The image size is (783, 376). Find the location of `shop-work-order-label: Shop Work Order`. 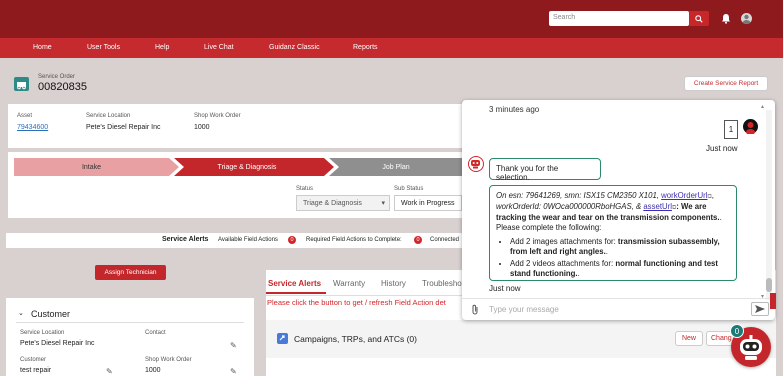

shop-work-order-label: Shop Work Order is located at coordinates (217, 116).